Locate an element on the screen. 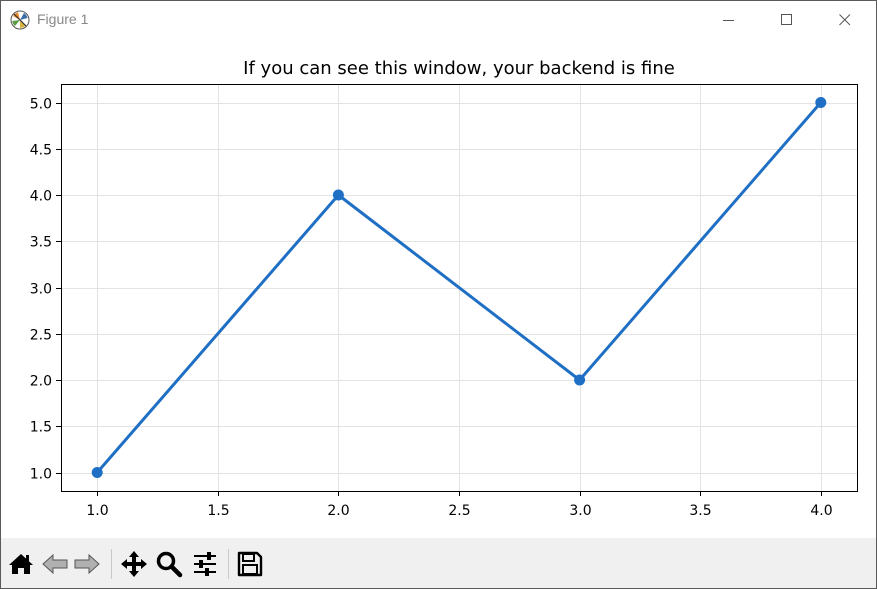  pan-icon is located at coordinates (134, 564).